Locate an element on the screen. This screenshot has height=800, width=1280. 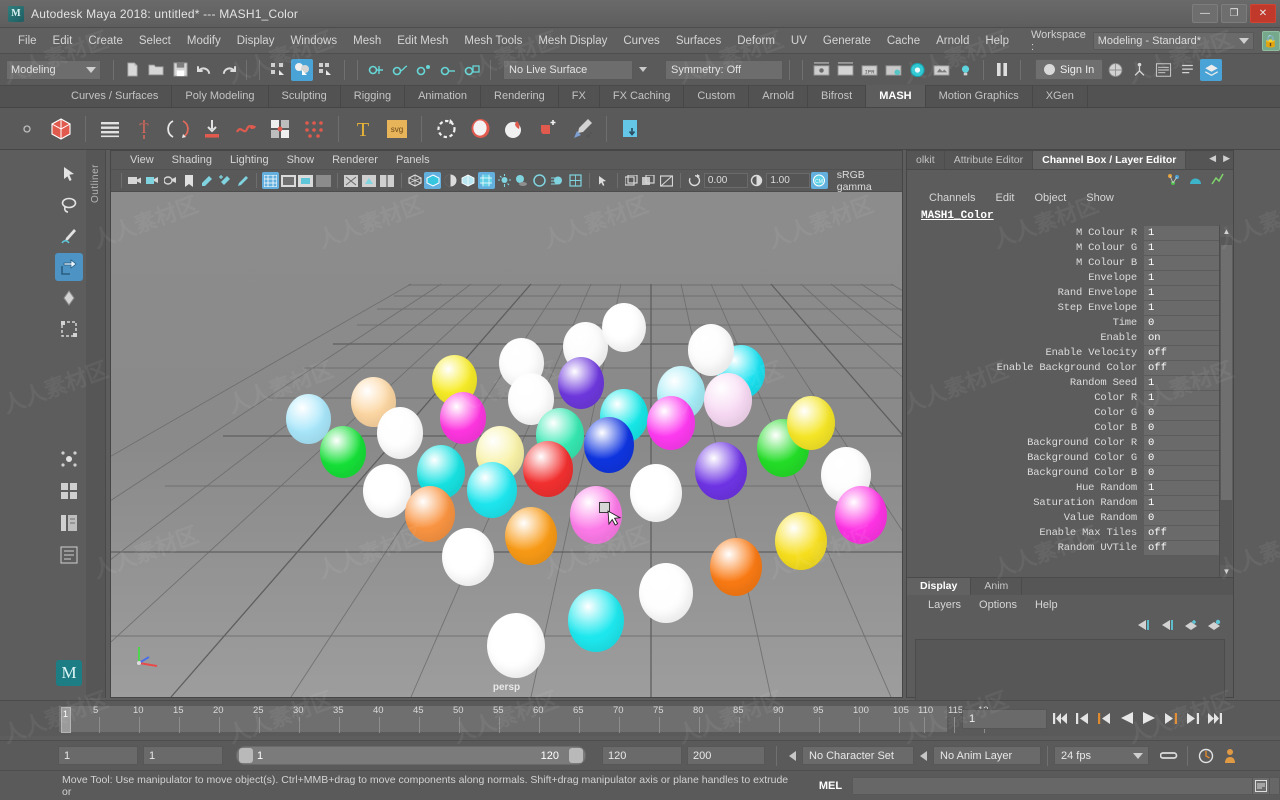
viewport-menu-shading: Shading is located at coordinates (192, 160).